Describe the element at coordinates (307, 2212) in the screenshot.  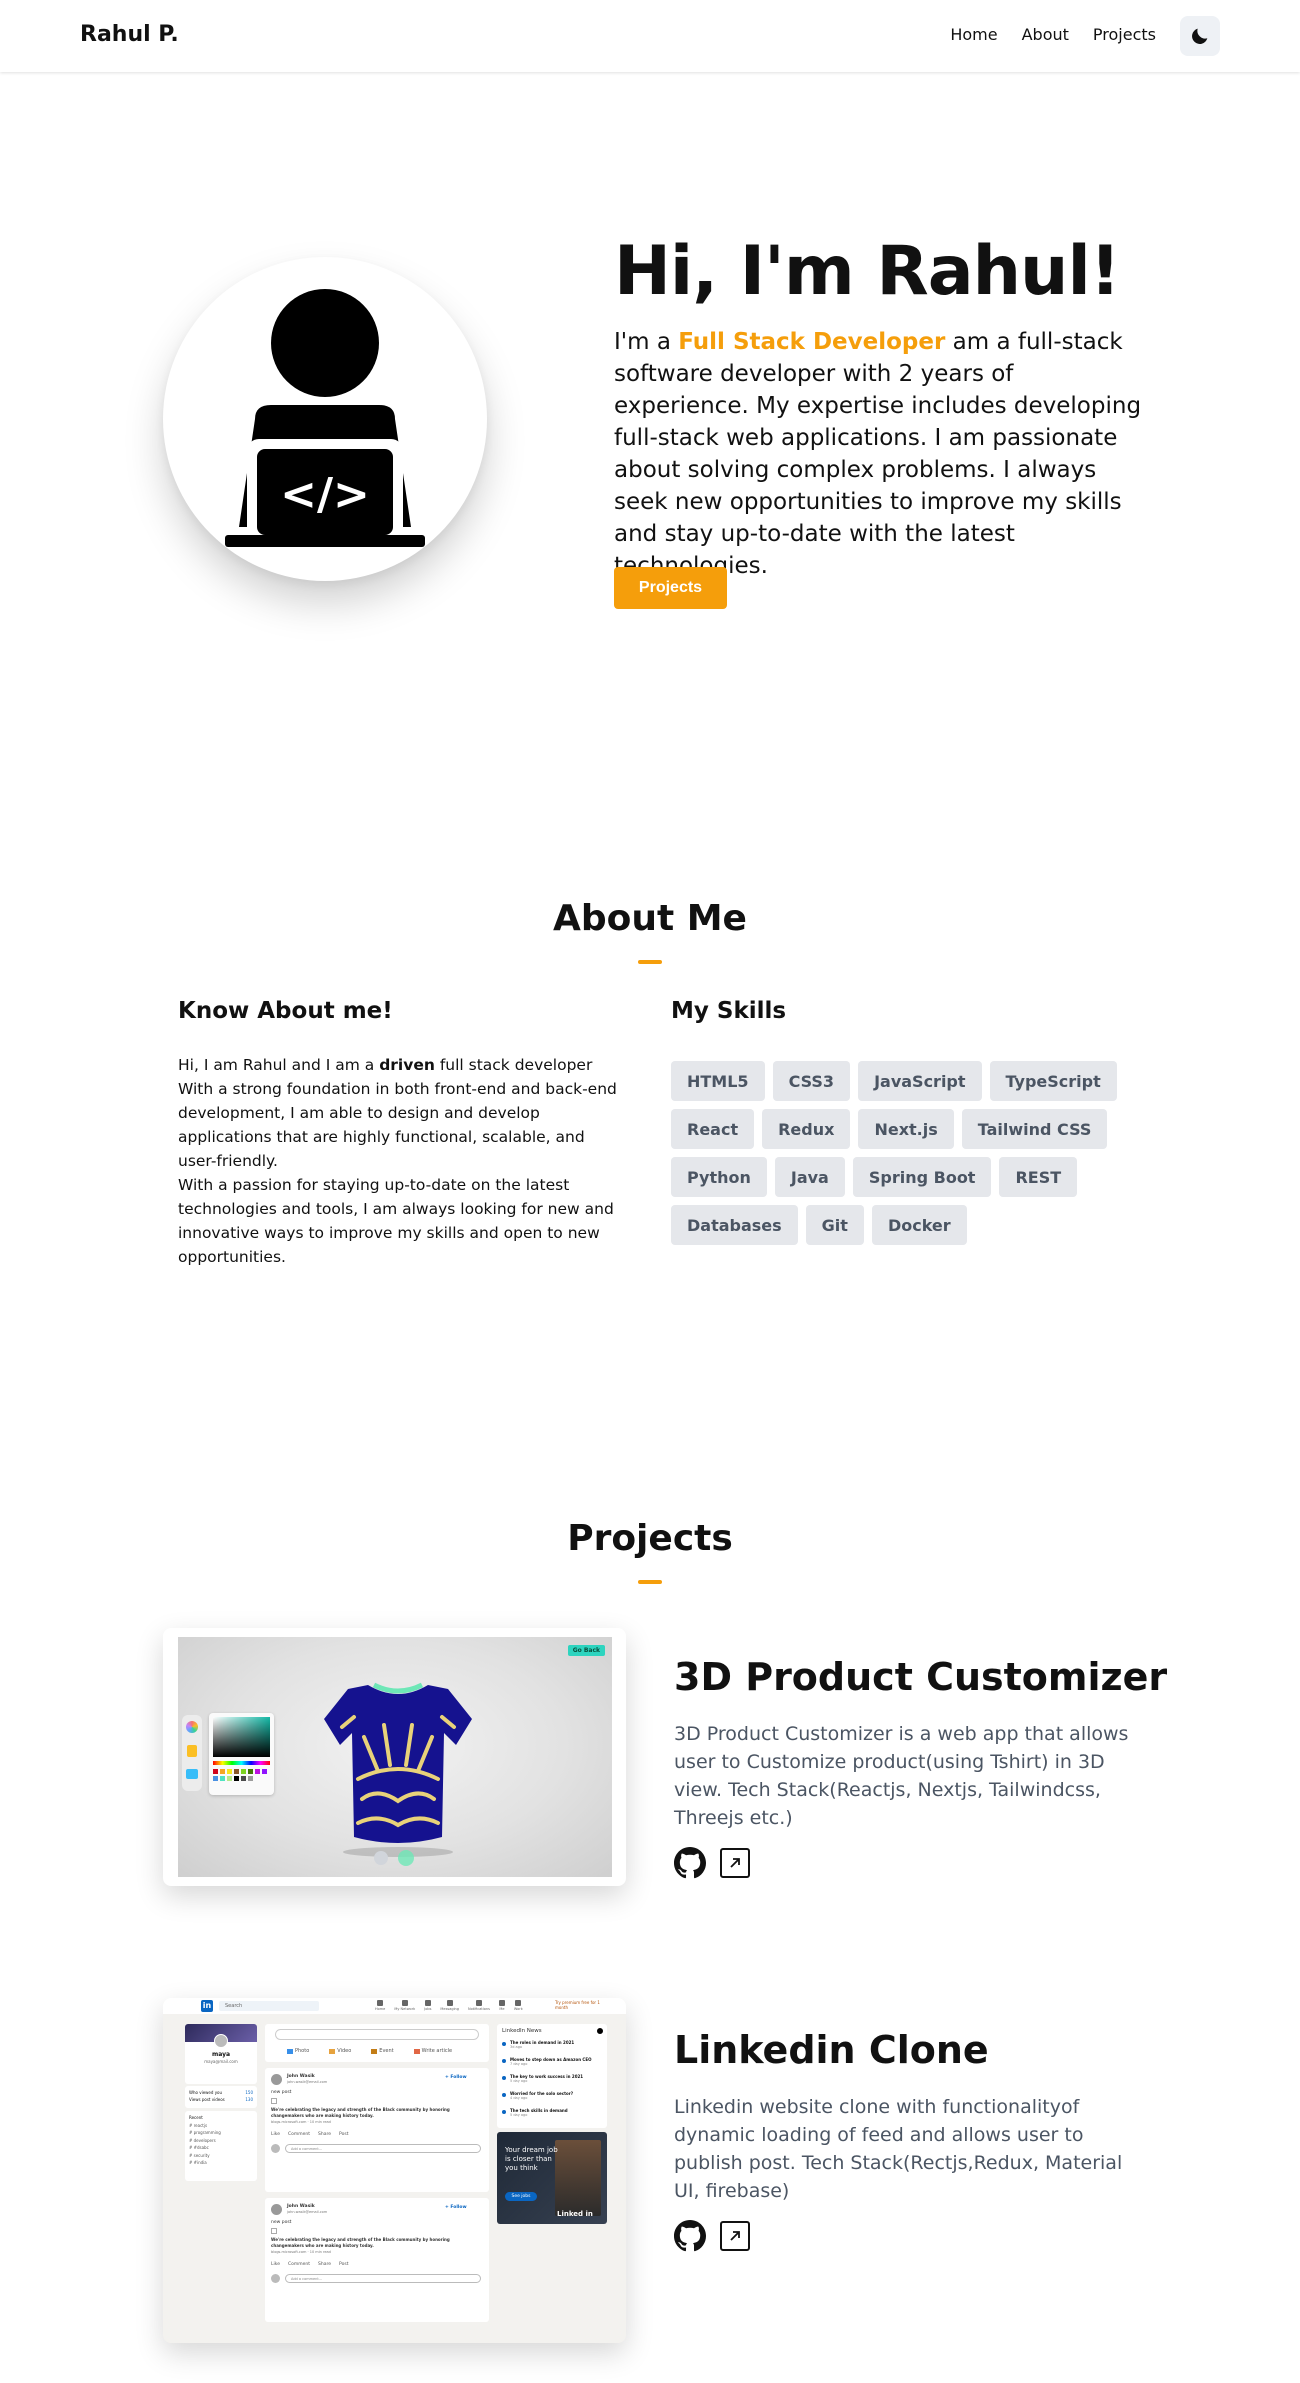
I see `li-post-email: john.wasik@email.com` at that location.